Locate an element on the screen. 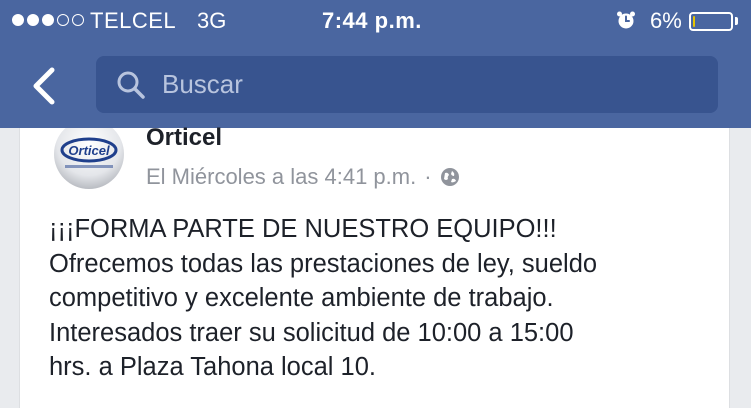  battery-percent: 6% is located at coordinates (666, 20).